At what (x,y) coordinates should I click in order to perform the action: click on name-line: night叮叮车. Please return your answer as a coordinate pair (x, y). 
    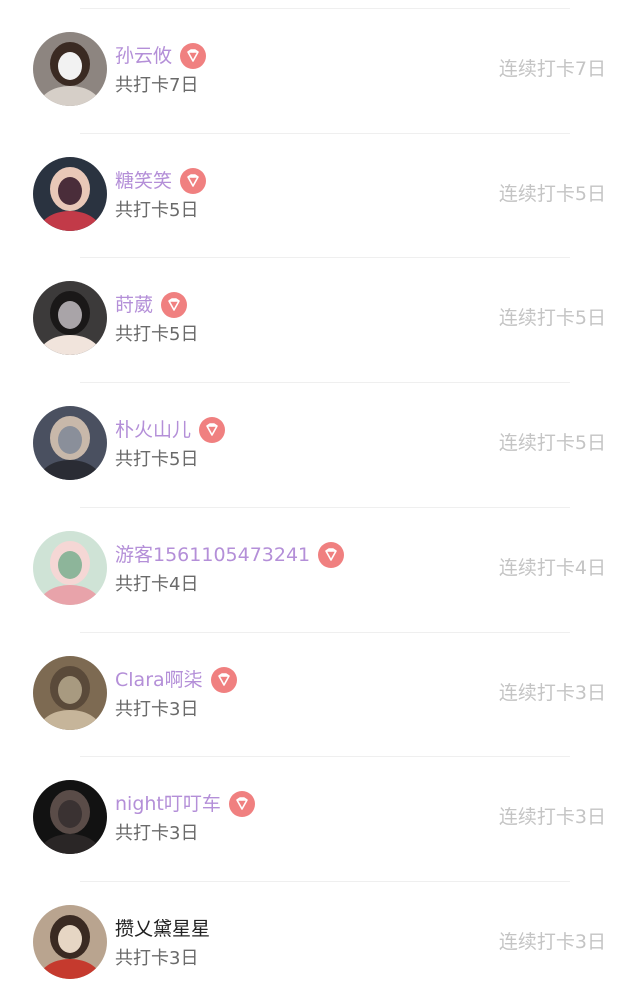
    Looking at the image, I should click on (185, 804).